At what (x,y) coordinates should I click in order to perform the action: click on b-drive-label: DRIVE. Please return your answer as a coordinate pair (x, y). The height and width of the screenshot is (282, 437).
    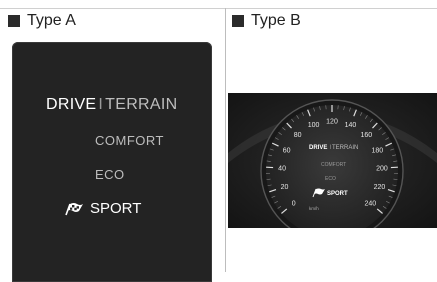
    Looking at the image, I should click on (318, 148).